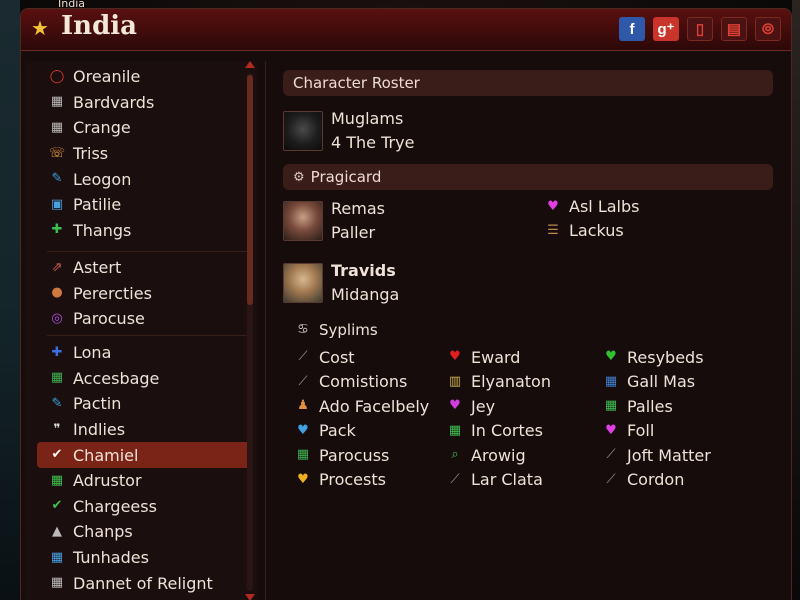 The image size is (800, 600). I want to click on check-icon: ✔, so click(57, 455).